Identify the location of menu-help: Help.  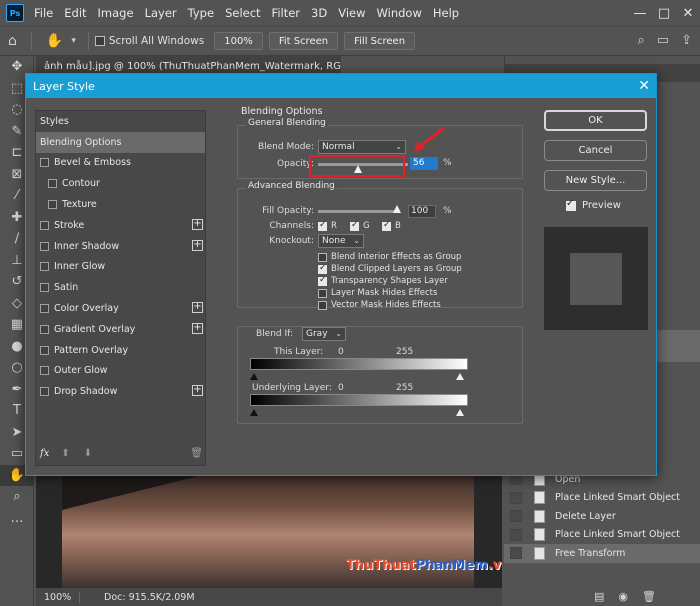
(446, 13).